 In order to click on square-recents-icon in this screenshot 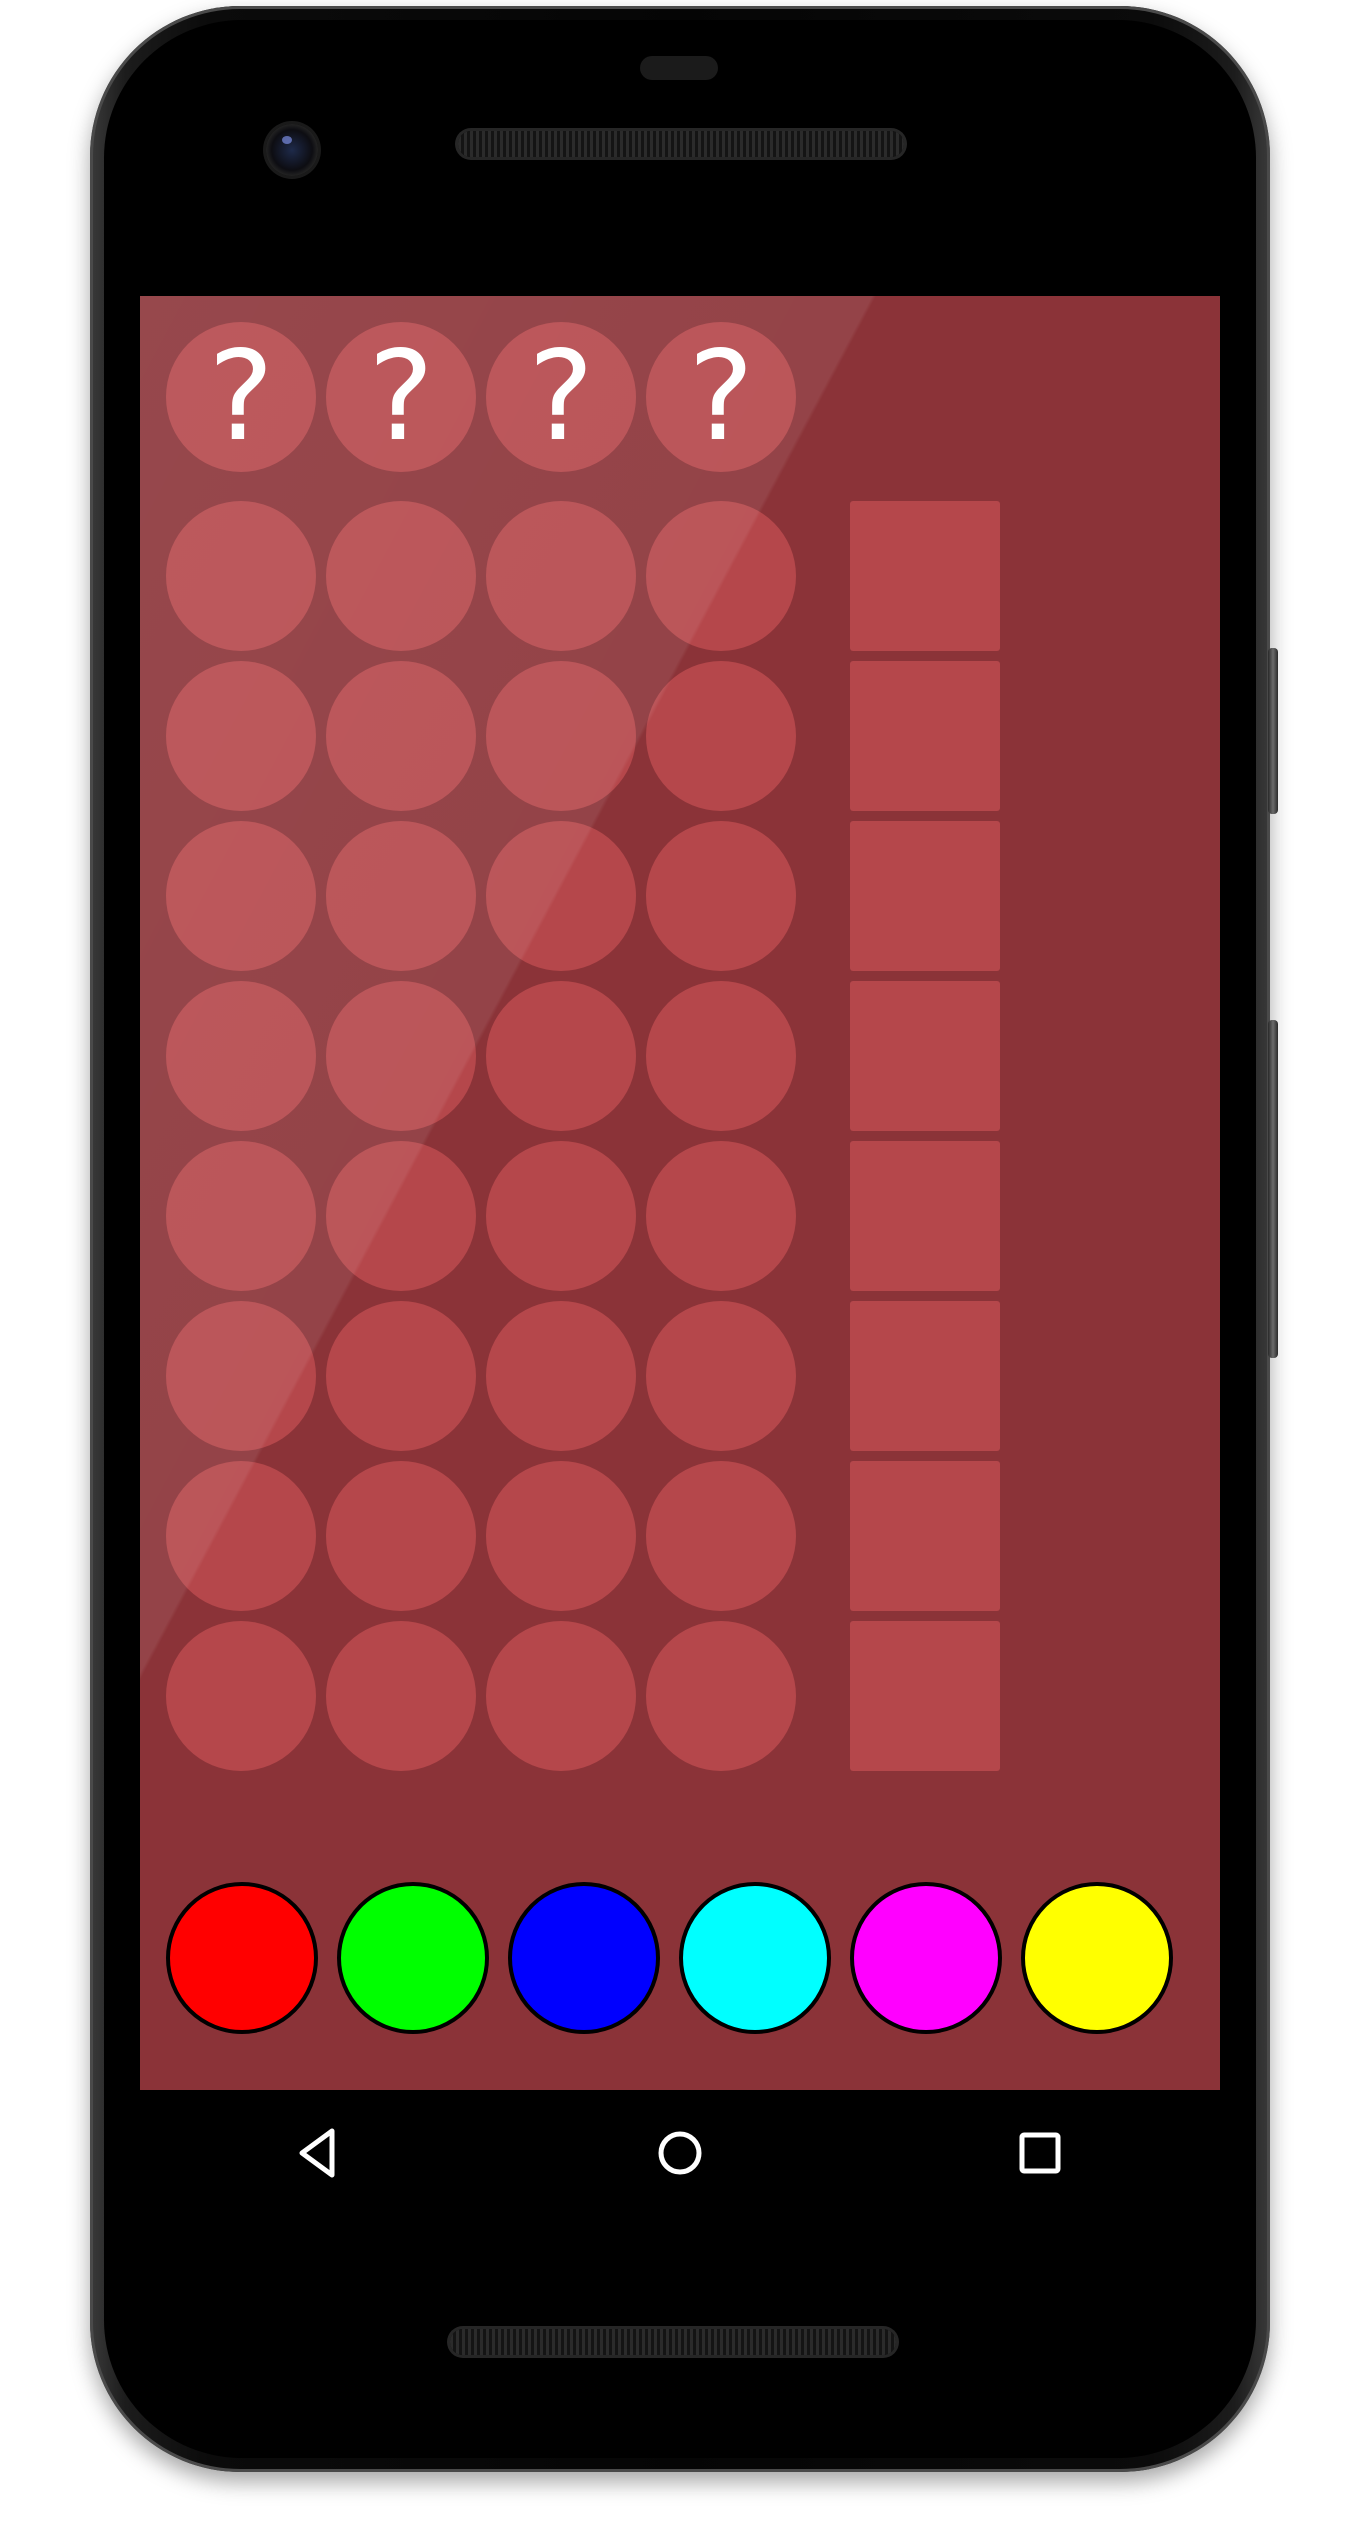, I will do `click(1040, 2153)`.